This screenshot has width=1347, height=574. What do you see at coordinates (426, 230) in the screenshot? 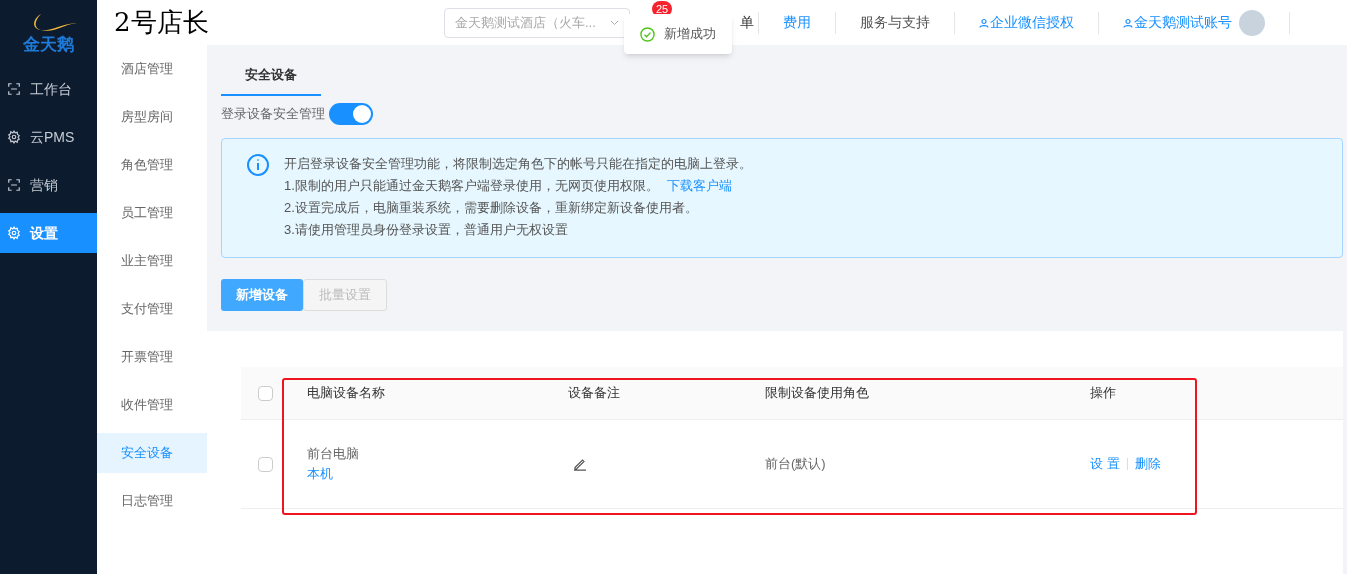
I see `notice-text: 3.请使用管理员身份登录设置，普通用户无权设置` at bounding box center [426, 230].